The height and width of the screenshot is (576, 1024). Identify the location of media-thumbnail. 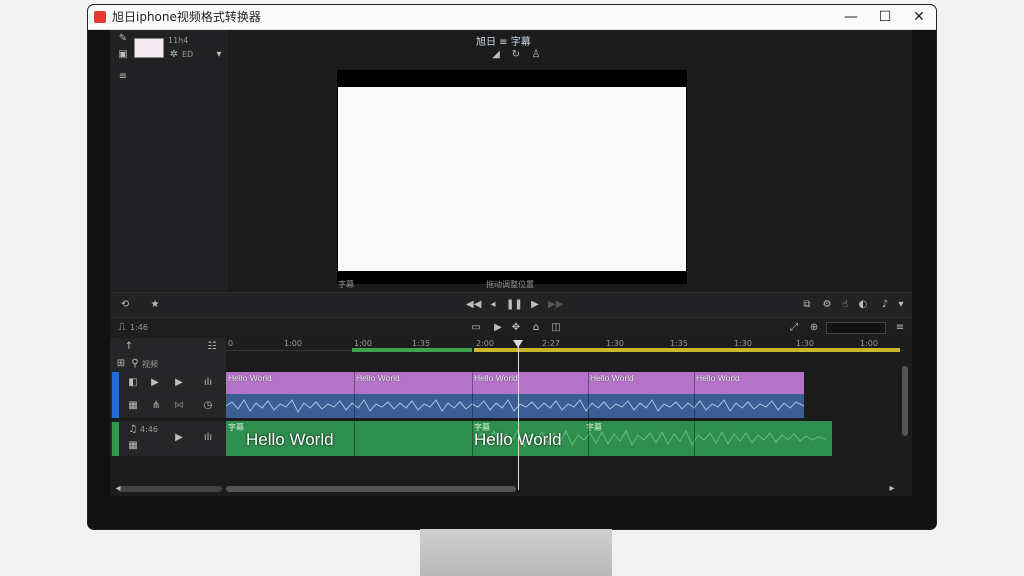
(149, 48).